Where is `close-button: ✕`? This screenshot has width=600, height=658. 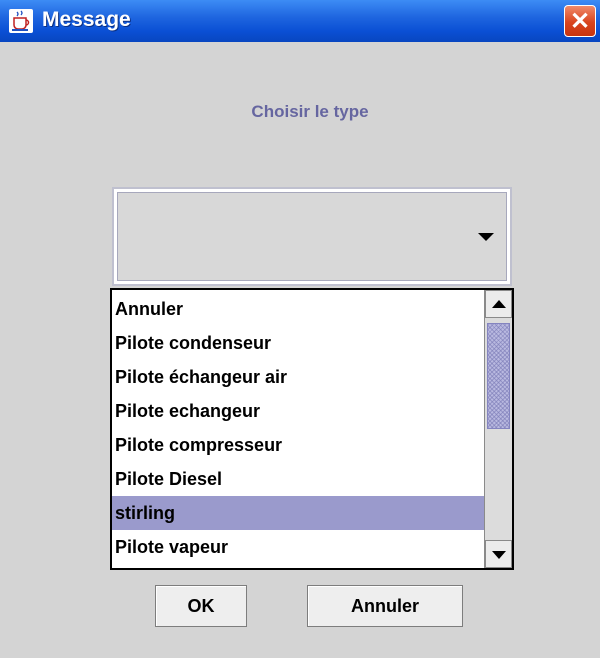 close-button: ✕ is located at coordinates (580, 21).